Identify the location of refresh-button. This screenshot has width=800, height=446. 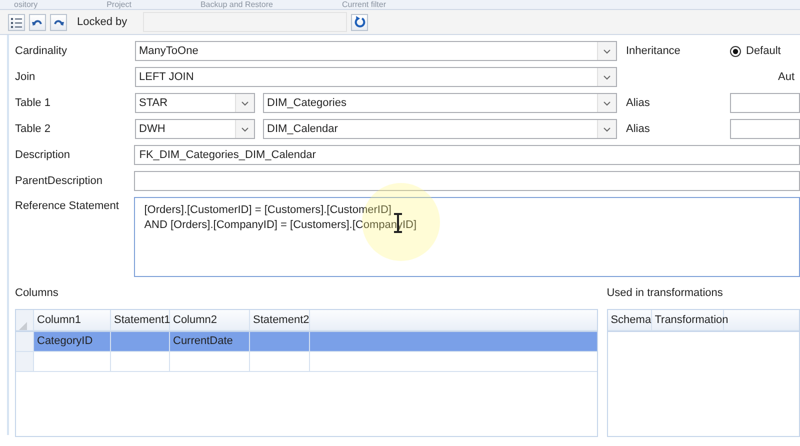
(359, 22).